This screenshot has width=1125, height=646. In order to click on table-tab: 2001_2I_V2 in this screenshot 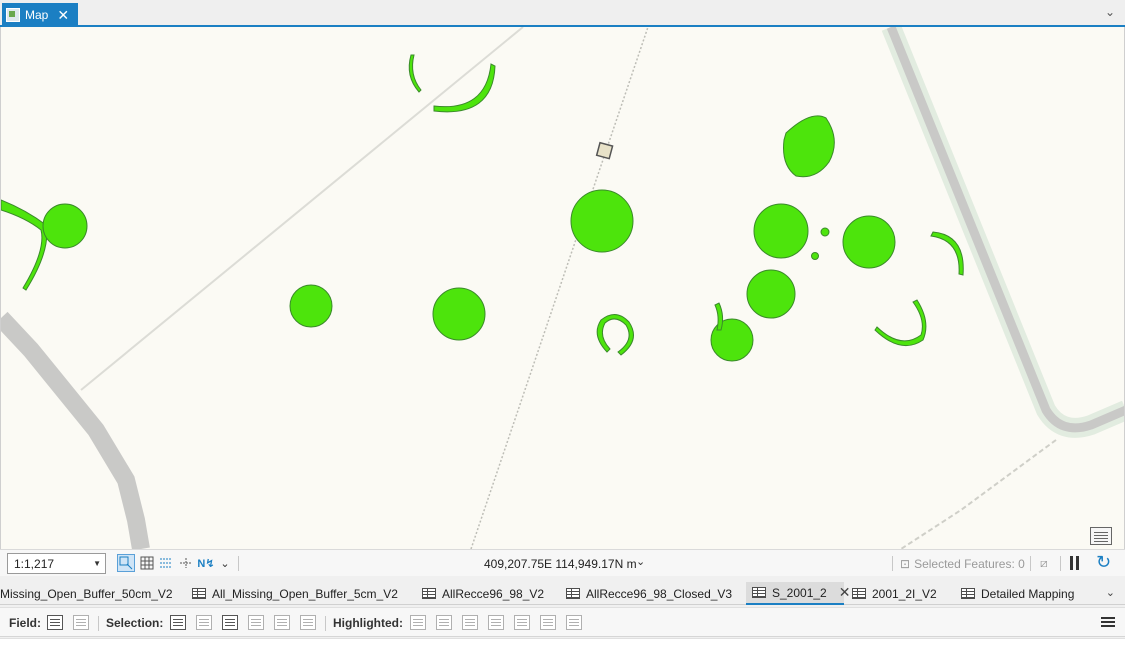, I will do `click(894, 593)`.